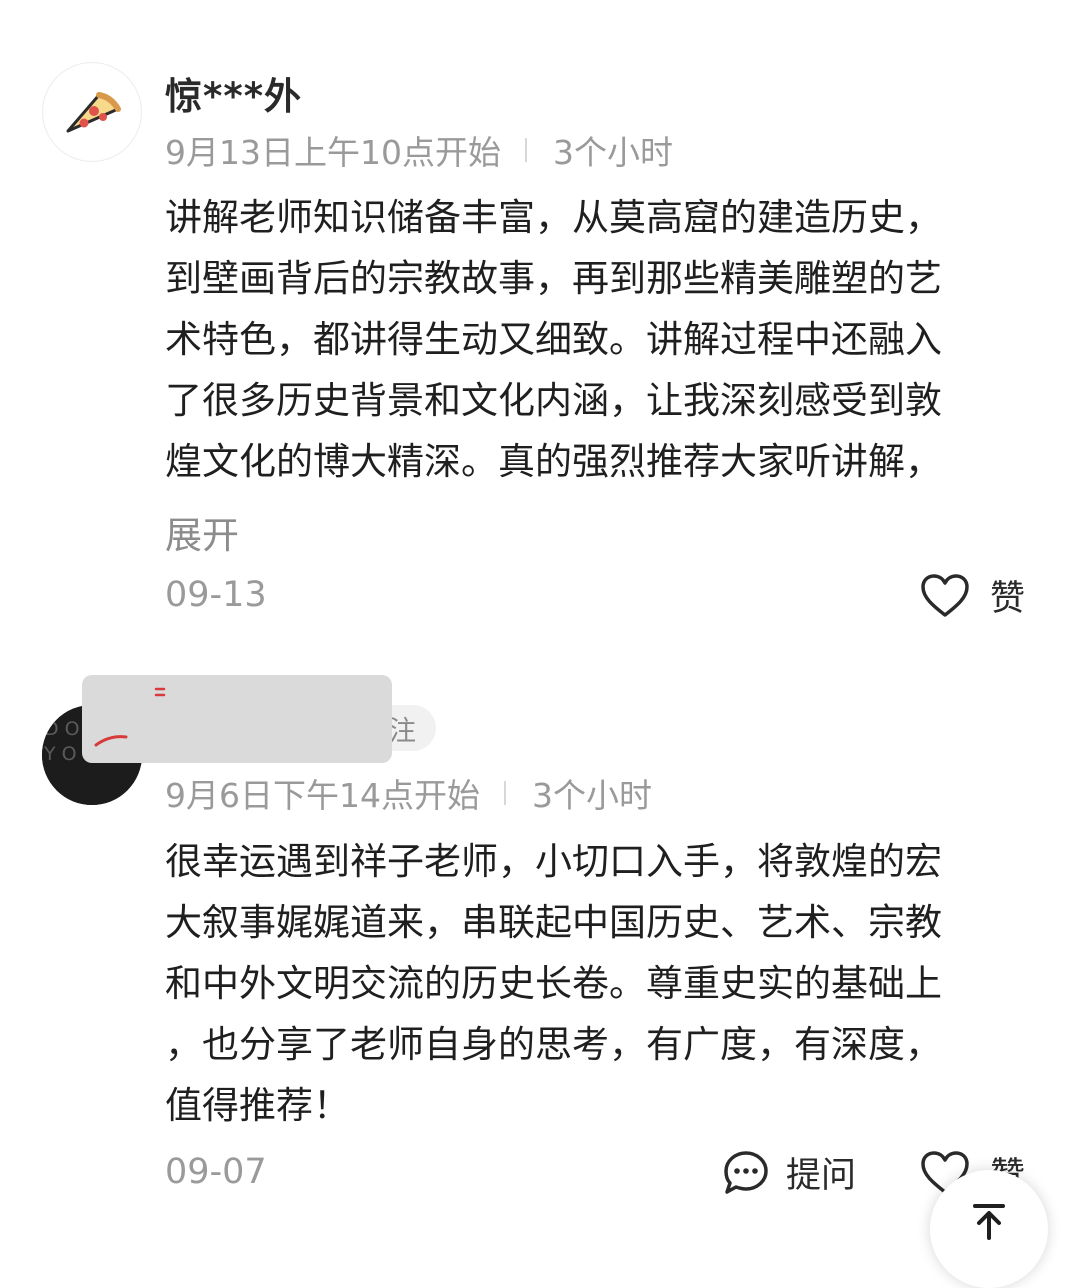 The image size is (1080, 1288). What do you see at coordinates (553, 983) in the screenshot?
I see `comment-line: 和中外文明交流的历史长卷。尊重史实的基础上` at bounding box center [553, 983].